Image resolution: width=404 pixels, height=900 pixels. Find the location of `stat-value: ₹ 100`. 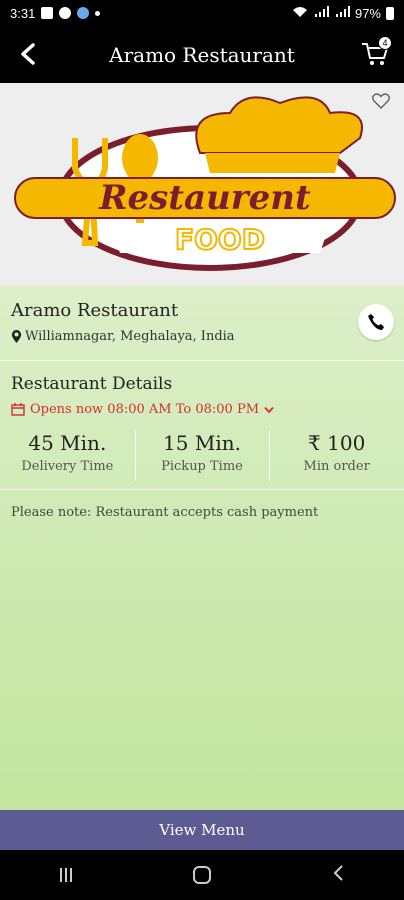

stat-value: ₹ 100 is located at coordinates (337, 443).